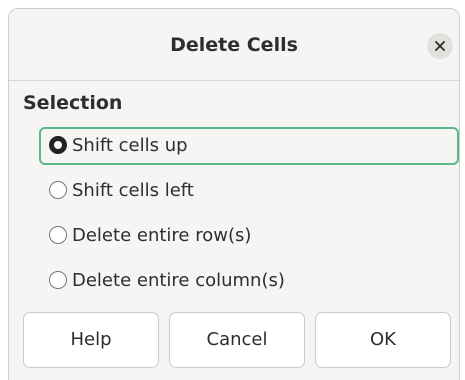 This screenshot has height=380, width=465. I want to click on help-button: Help, so click(91, 340).